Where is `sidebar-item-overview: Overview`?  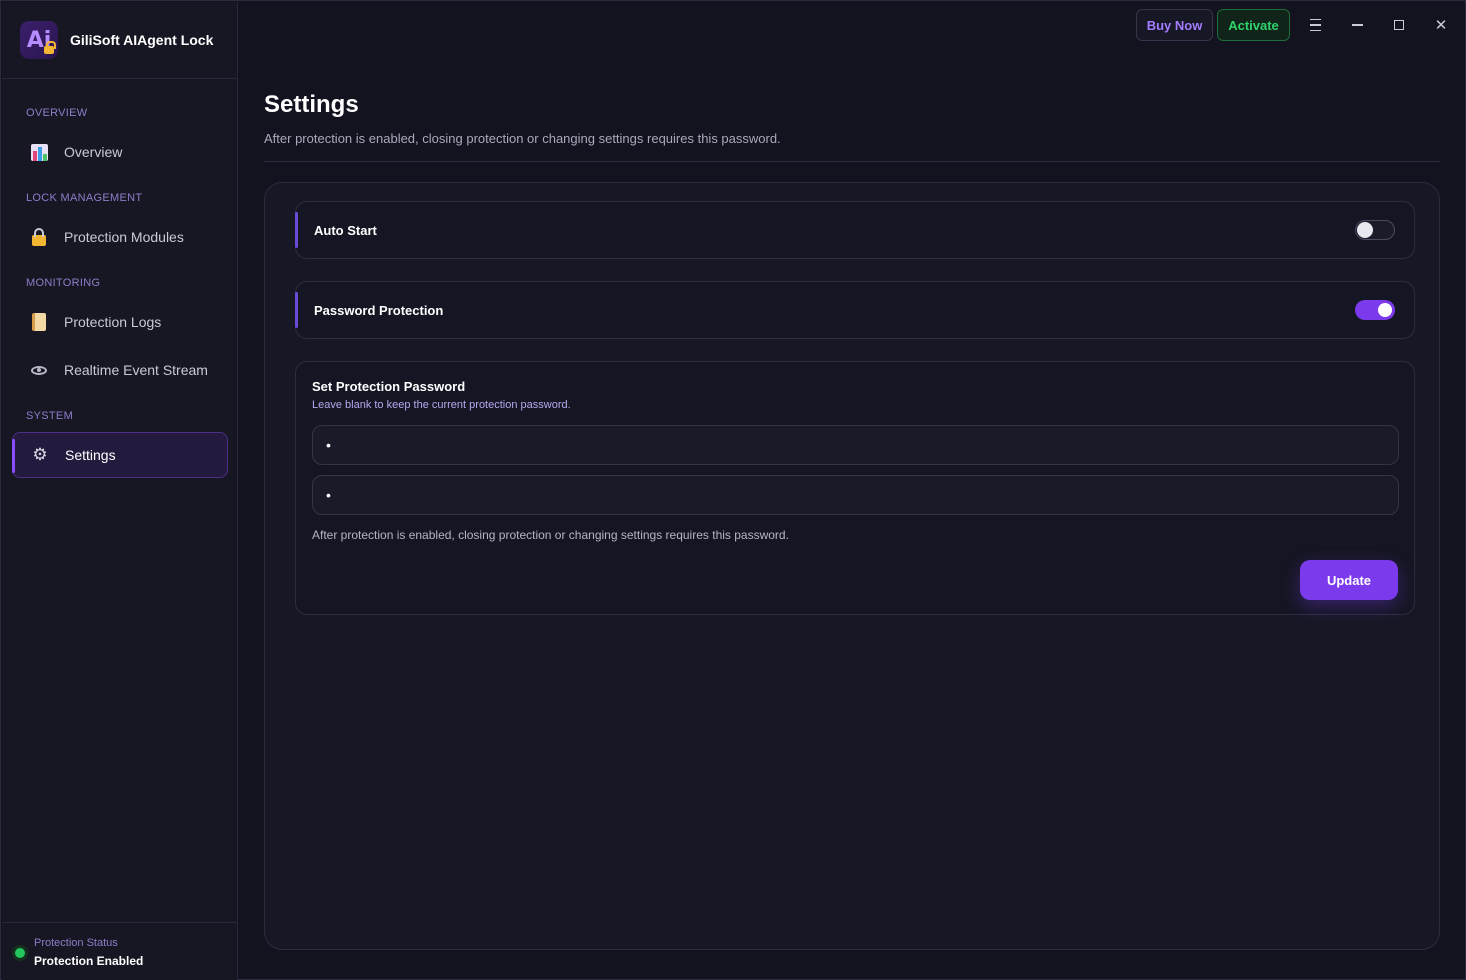 sidebar-item-overview: Overview is located at coordinates (120, 152).